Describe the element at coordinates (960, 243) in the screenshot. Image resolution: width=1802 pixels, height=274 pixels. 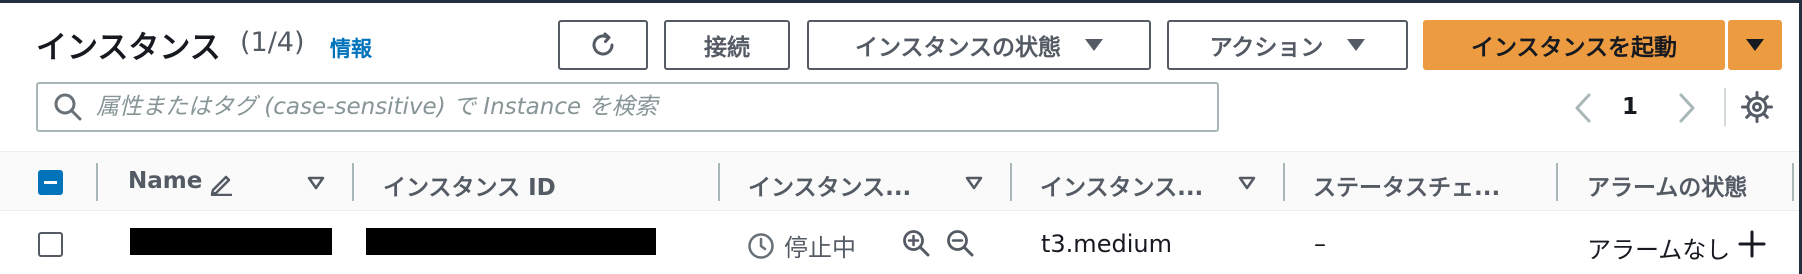
I see `zoom-out-icon` at that location.